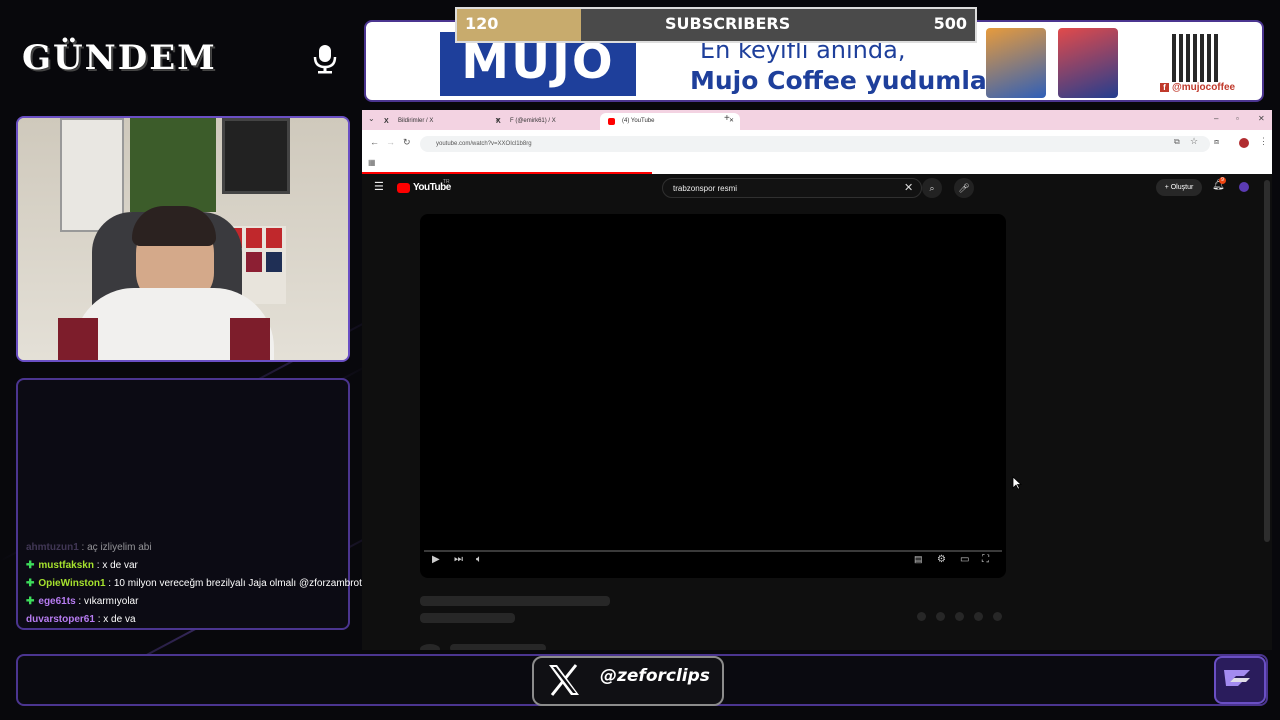  Describe the element at coordinates (1216, 118) in the screenshot. I see `minimize-button: –` at that location.